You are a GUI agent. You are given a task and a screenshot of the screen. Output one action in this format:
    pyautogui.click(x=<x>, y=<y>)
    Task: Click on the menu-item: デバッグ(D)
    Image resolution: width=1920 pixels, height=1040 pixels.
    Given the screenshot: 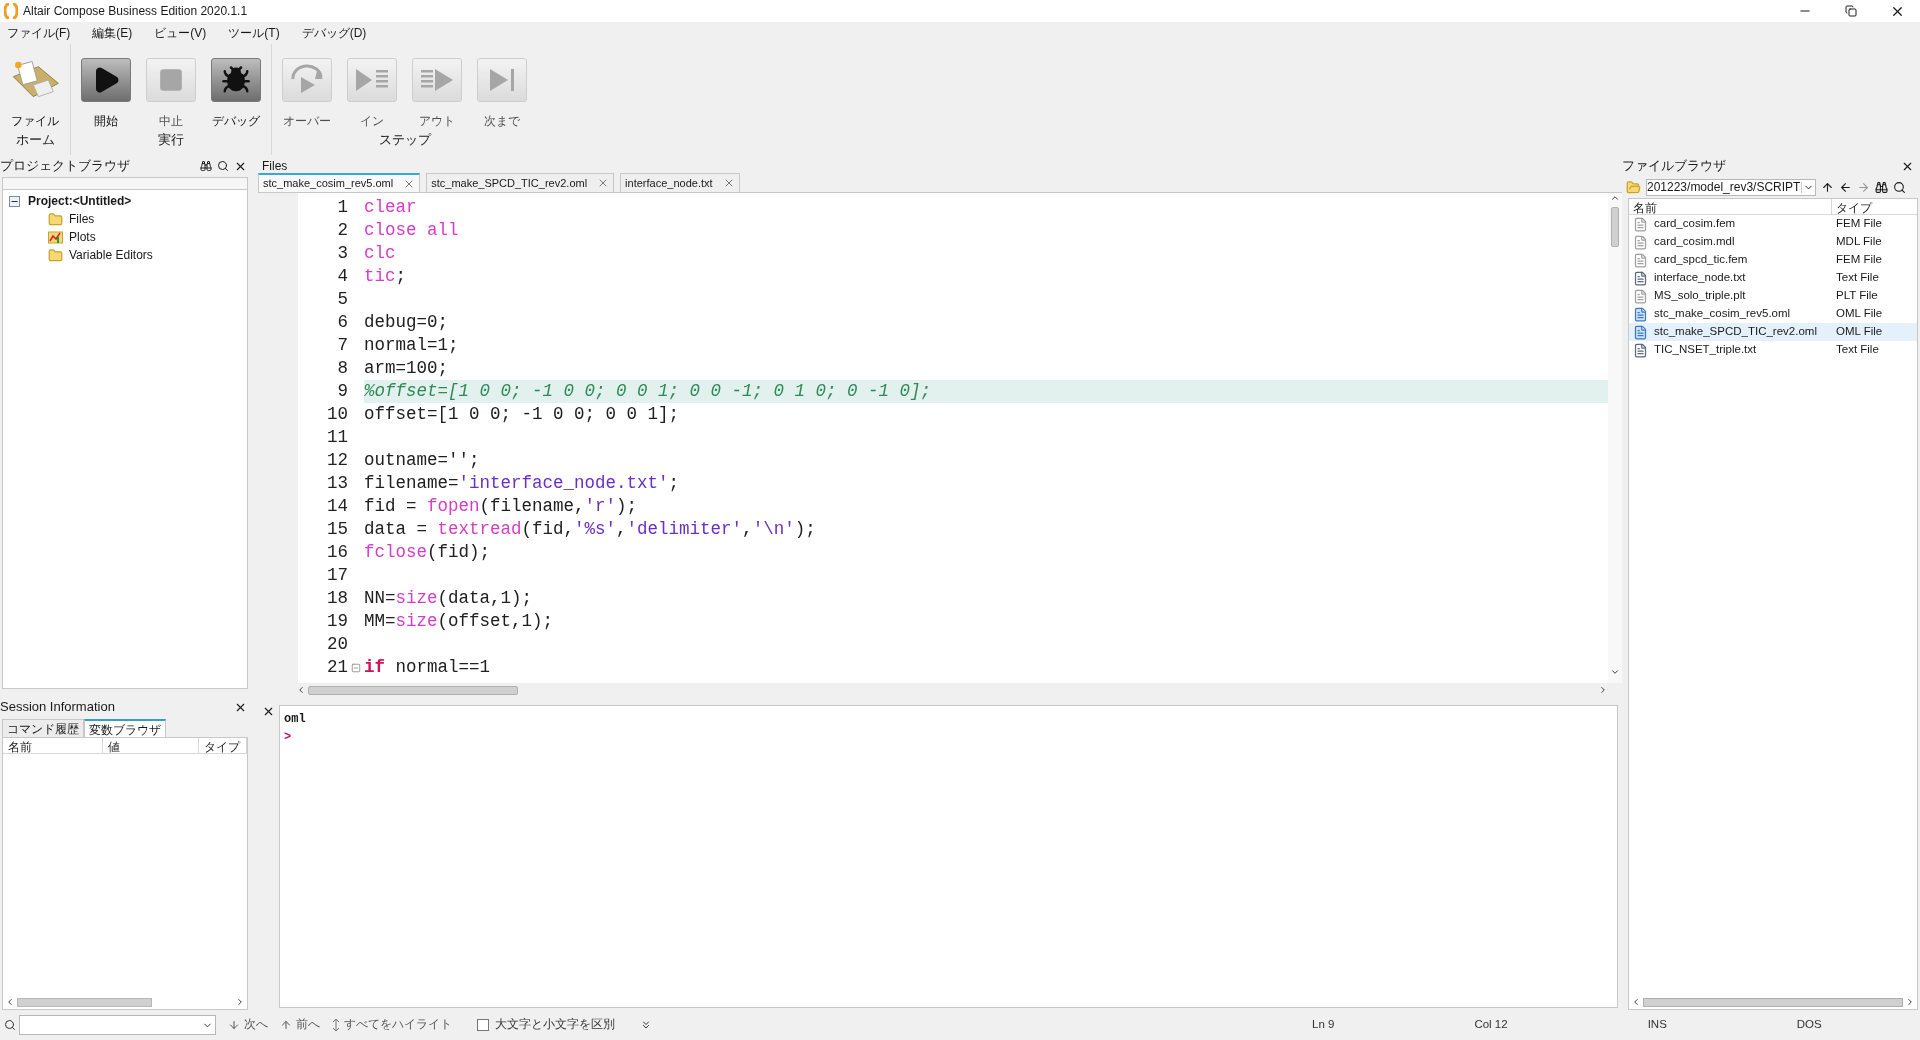 What is the action you would take?
    pyautogui.click(x=334, y=33)
    